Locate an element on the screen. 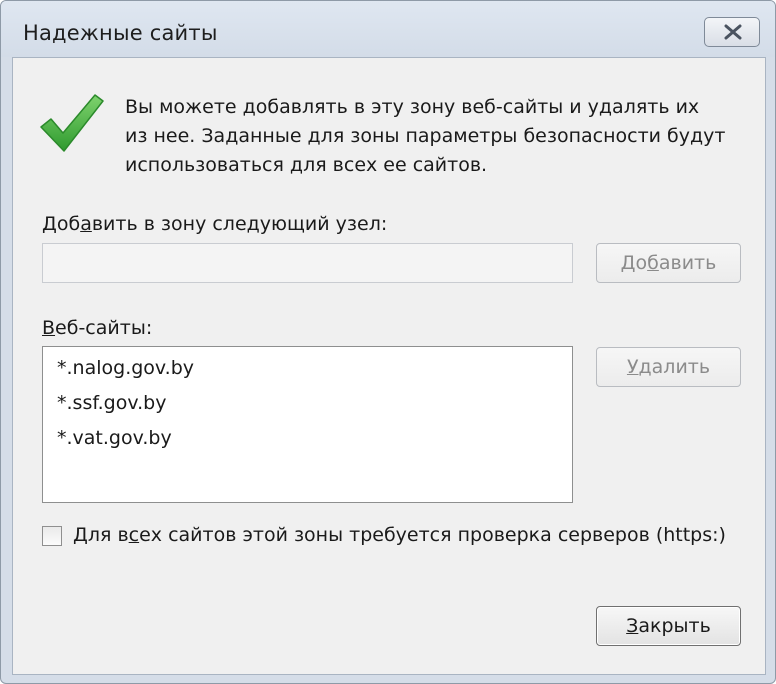  title-bar: Надежные сайты is located at coordinates (388, 29).